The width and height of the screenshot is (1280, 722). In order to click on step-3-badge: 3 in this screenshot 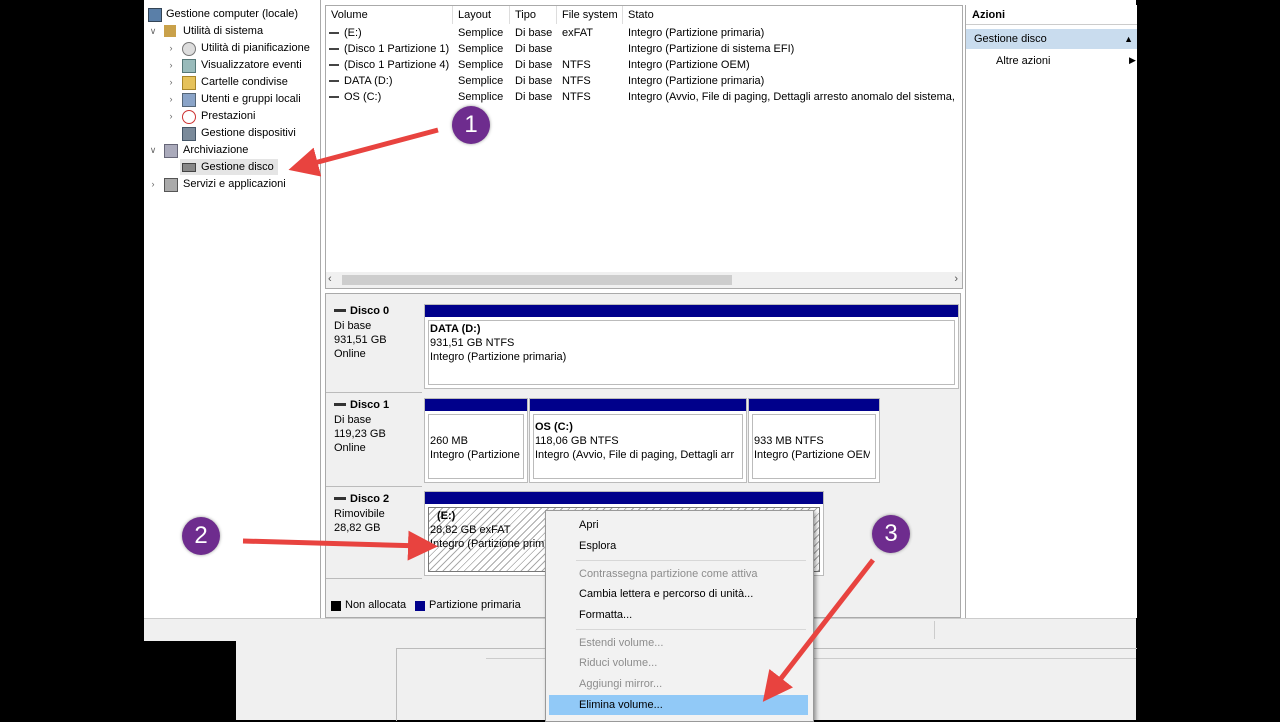, I will do `click(891, 534)`.